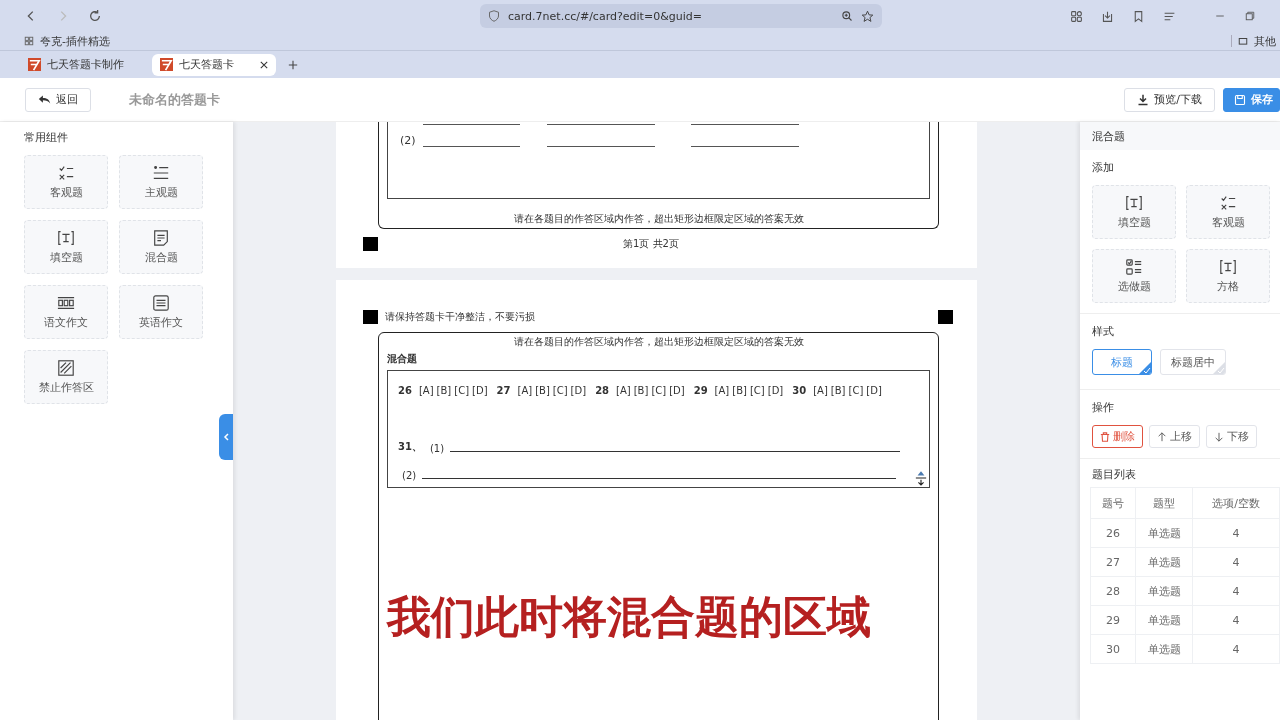 This screenshot has width=1280, height=720. What do you see at coordinates (651, 243) in the screenshot?
I see `page-number: 第1页 共2页` at bounding box center [651, 243].